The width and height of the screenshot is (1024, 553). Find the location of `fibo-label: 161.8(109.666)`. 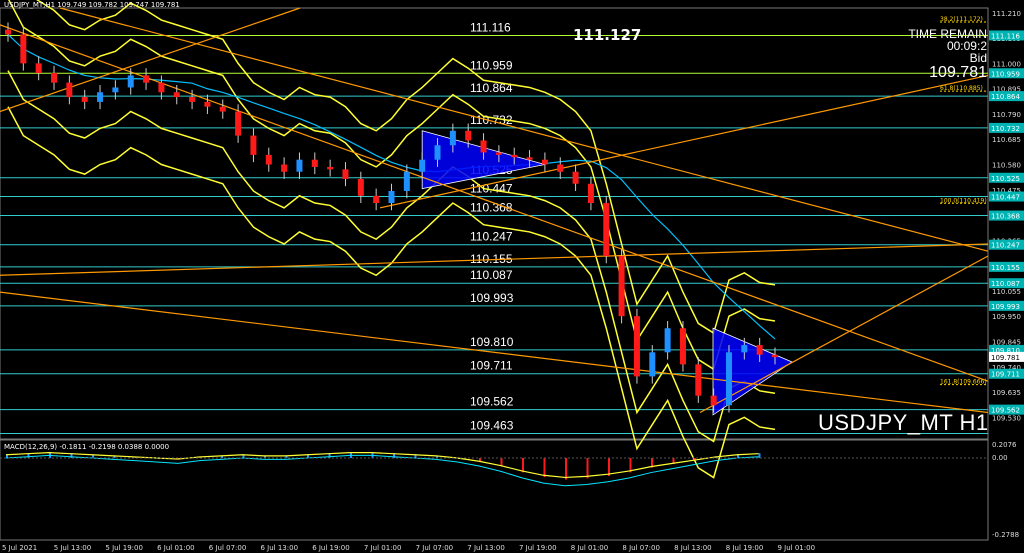

fibo-label: 161.8(109.666) is located at coordinates (963, 382).